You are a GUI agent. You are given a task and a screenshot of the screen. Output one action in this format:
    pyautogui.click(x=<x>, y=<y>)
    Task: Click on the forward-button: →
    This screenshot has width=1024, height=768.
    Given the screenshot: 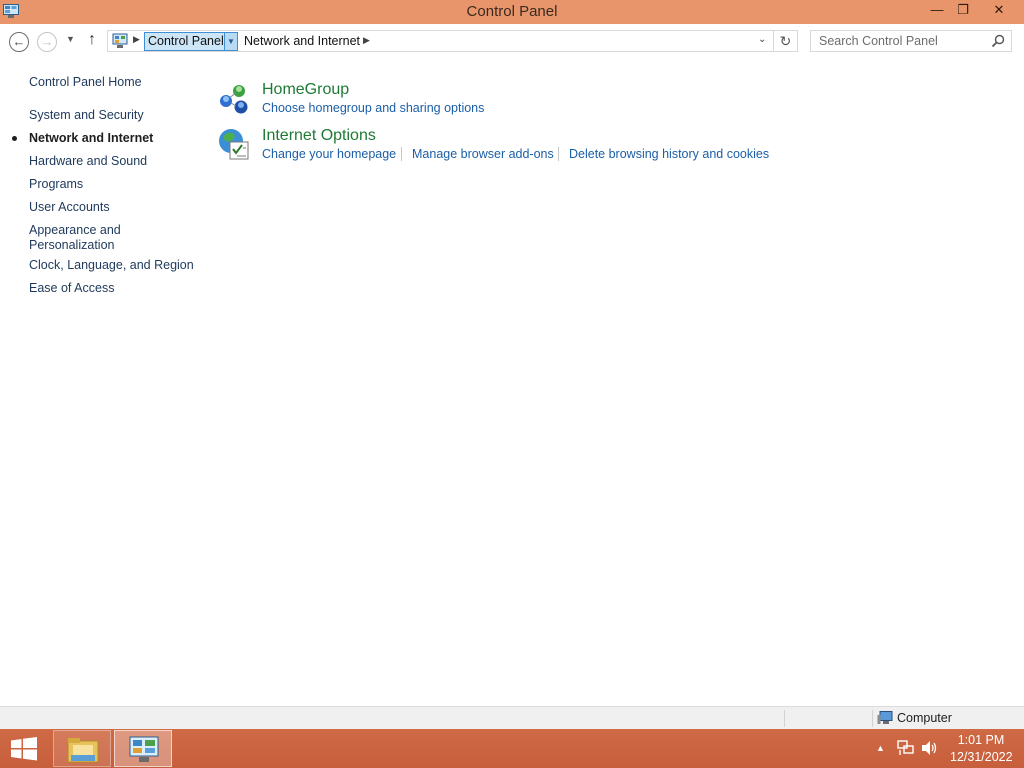 What is the action you would take?
    pyautogui.click(x=47, y=42)
    